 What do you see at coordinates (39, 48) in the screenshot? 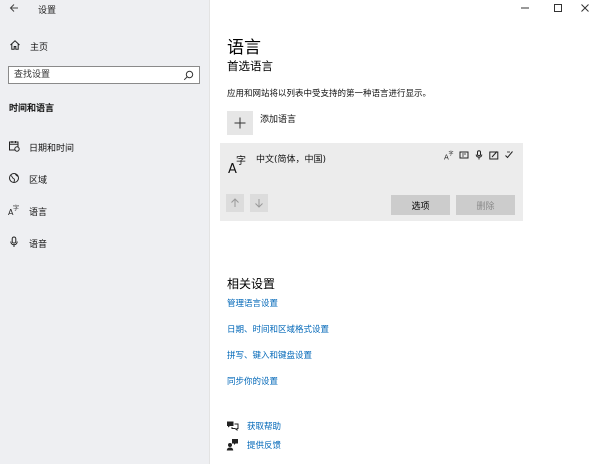
I see `sidebar-item-label: 主页` at bounding box center [39, 48].